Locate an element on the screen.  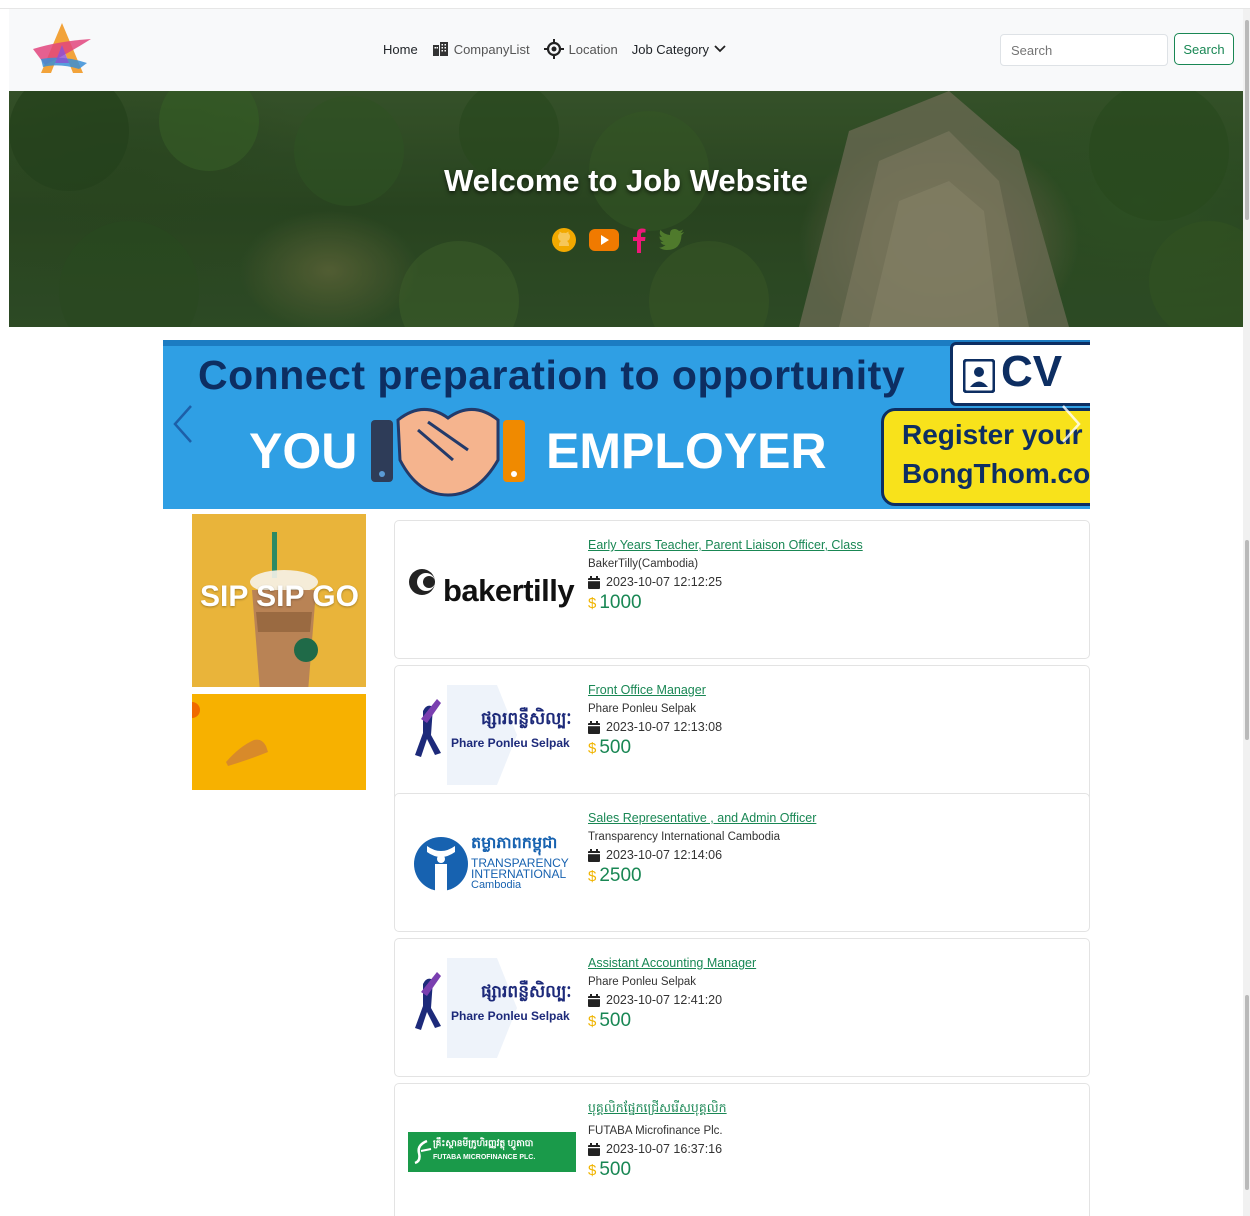
job-salary-amount: 1000 is located at coordinates (620, 602).